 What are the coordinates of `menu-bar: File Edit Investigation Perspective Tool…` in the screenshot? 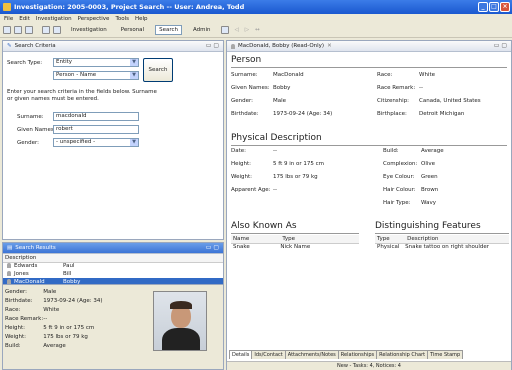 It's located at (256, 18).